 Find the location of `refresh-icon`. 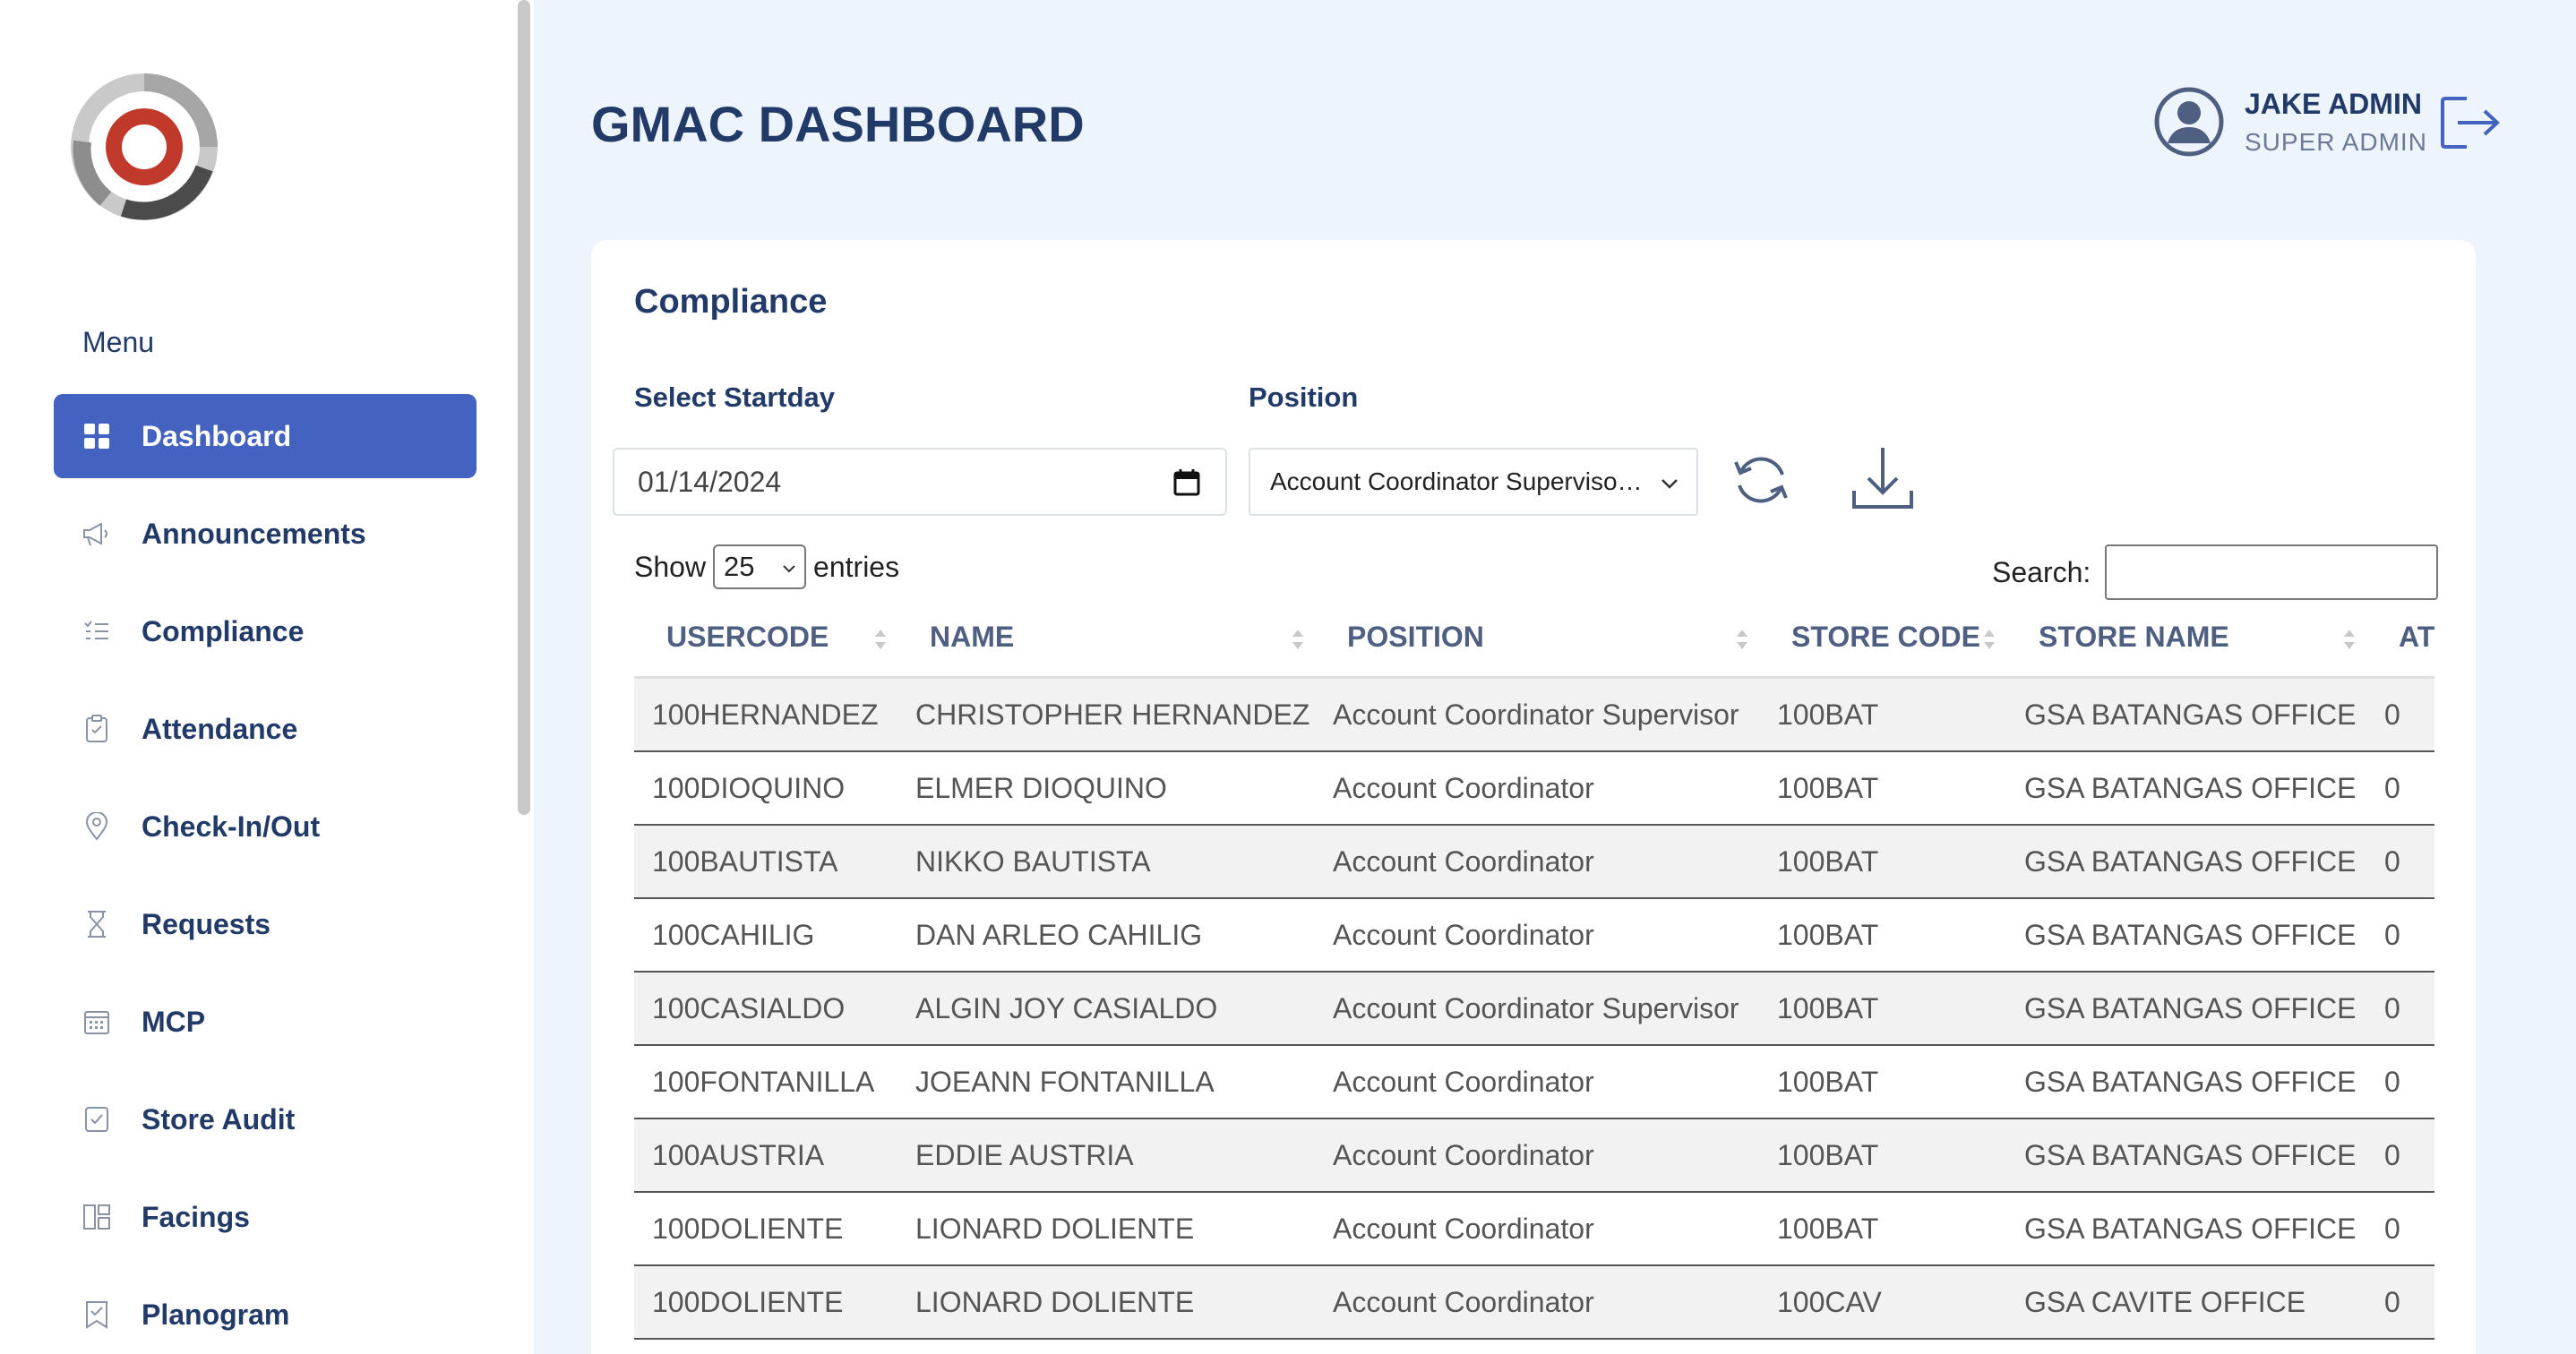

refresh-icon is located at coordinates (1761, 480).